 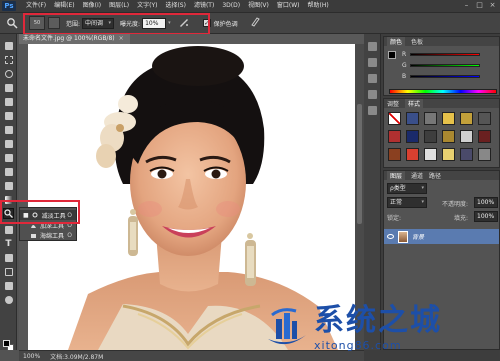 I want to click on marquee-tool, so click(x=8, y=59).